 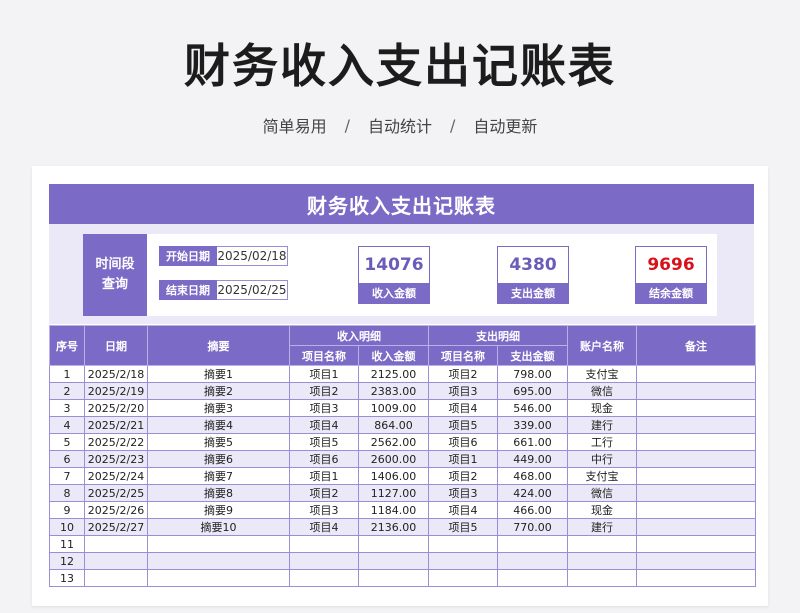 I want to click on cell-summary: 摘要1, so click(x=218, y=374).